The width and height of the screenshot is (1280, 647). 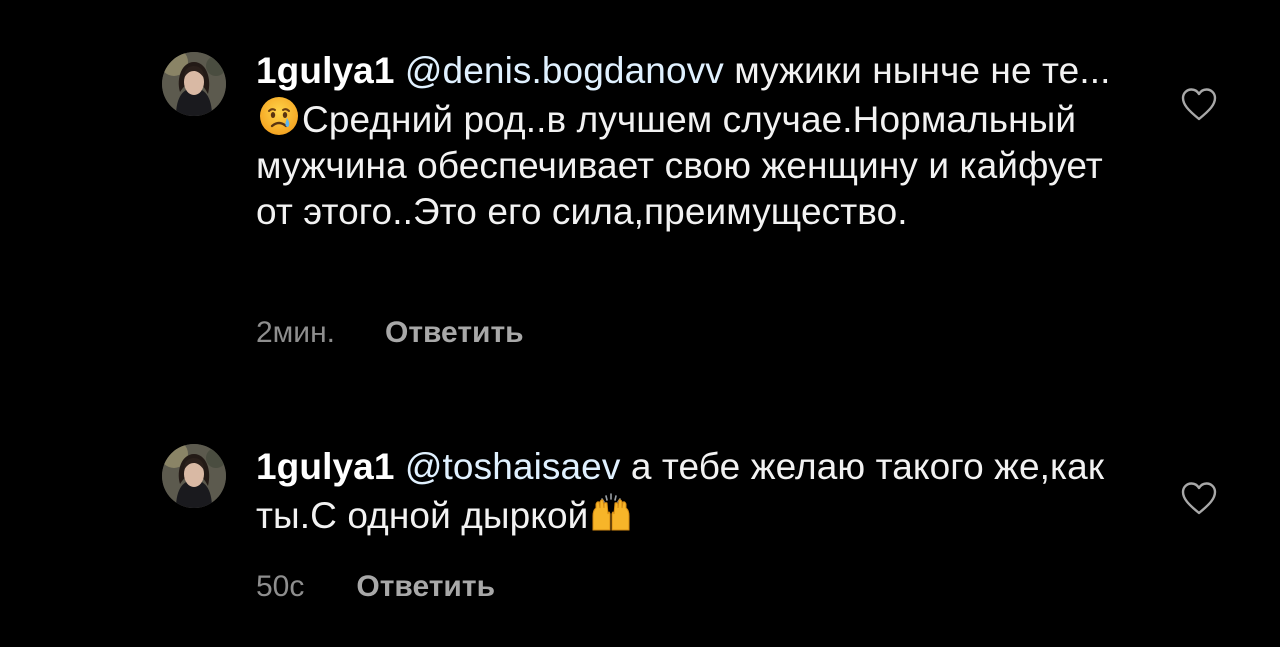 I want to click on comment-mention: @denis.bogdanovv, so click(x=564, y=70).